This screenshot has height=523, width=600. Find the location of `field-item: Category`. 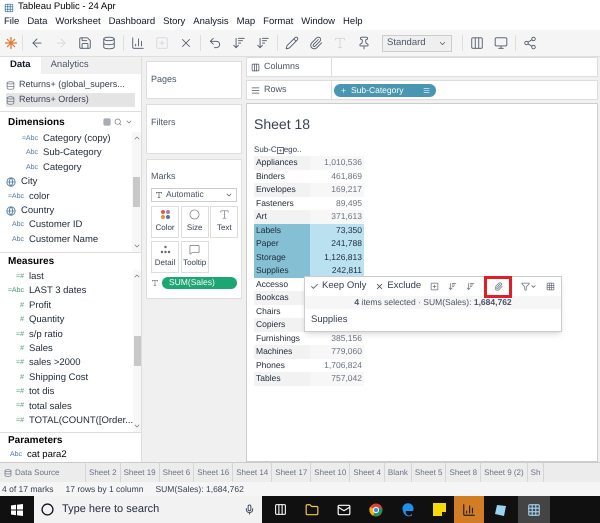

field-item: Category is located at coordinates (62, 168).